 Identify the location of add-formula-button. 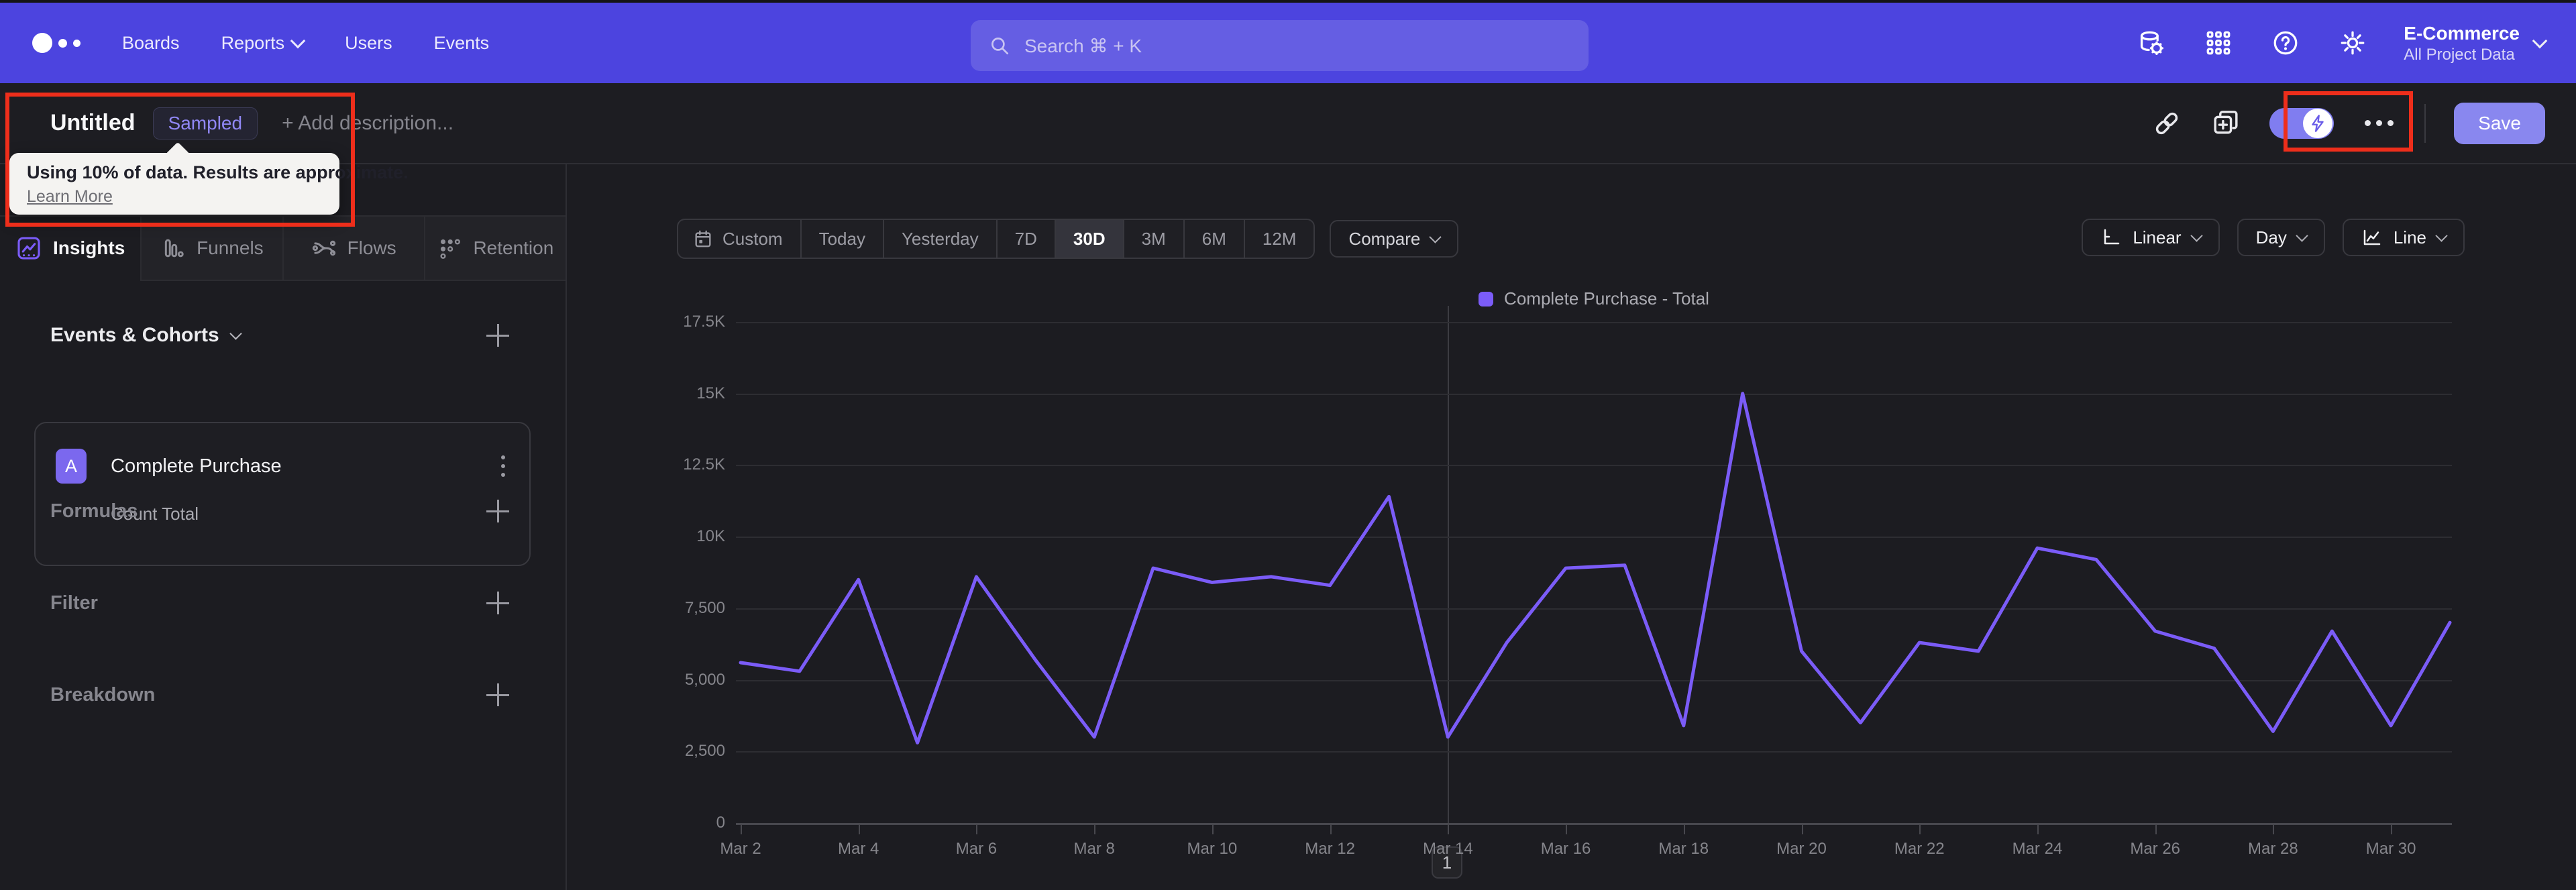
(497, 511).